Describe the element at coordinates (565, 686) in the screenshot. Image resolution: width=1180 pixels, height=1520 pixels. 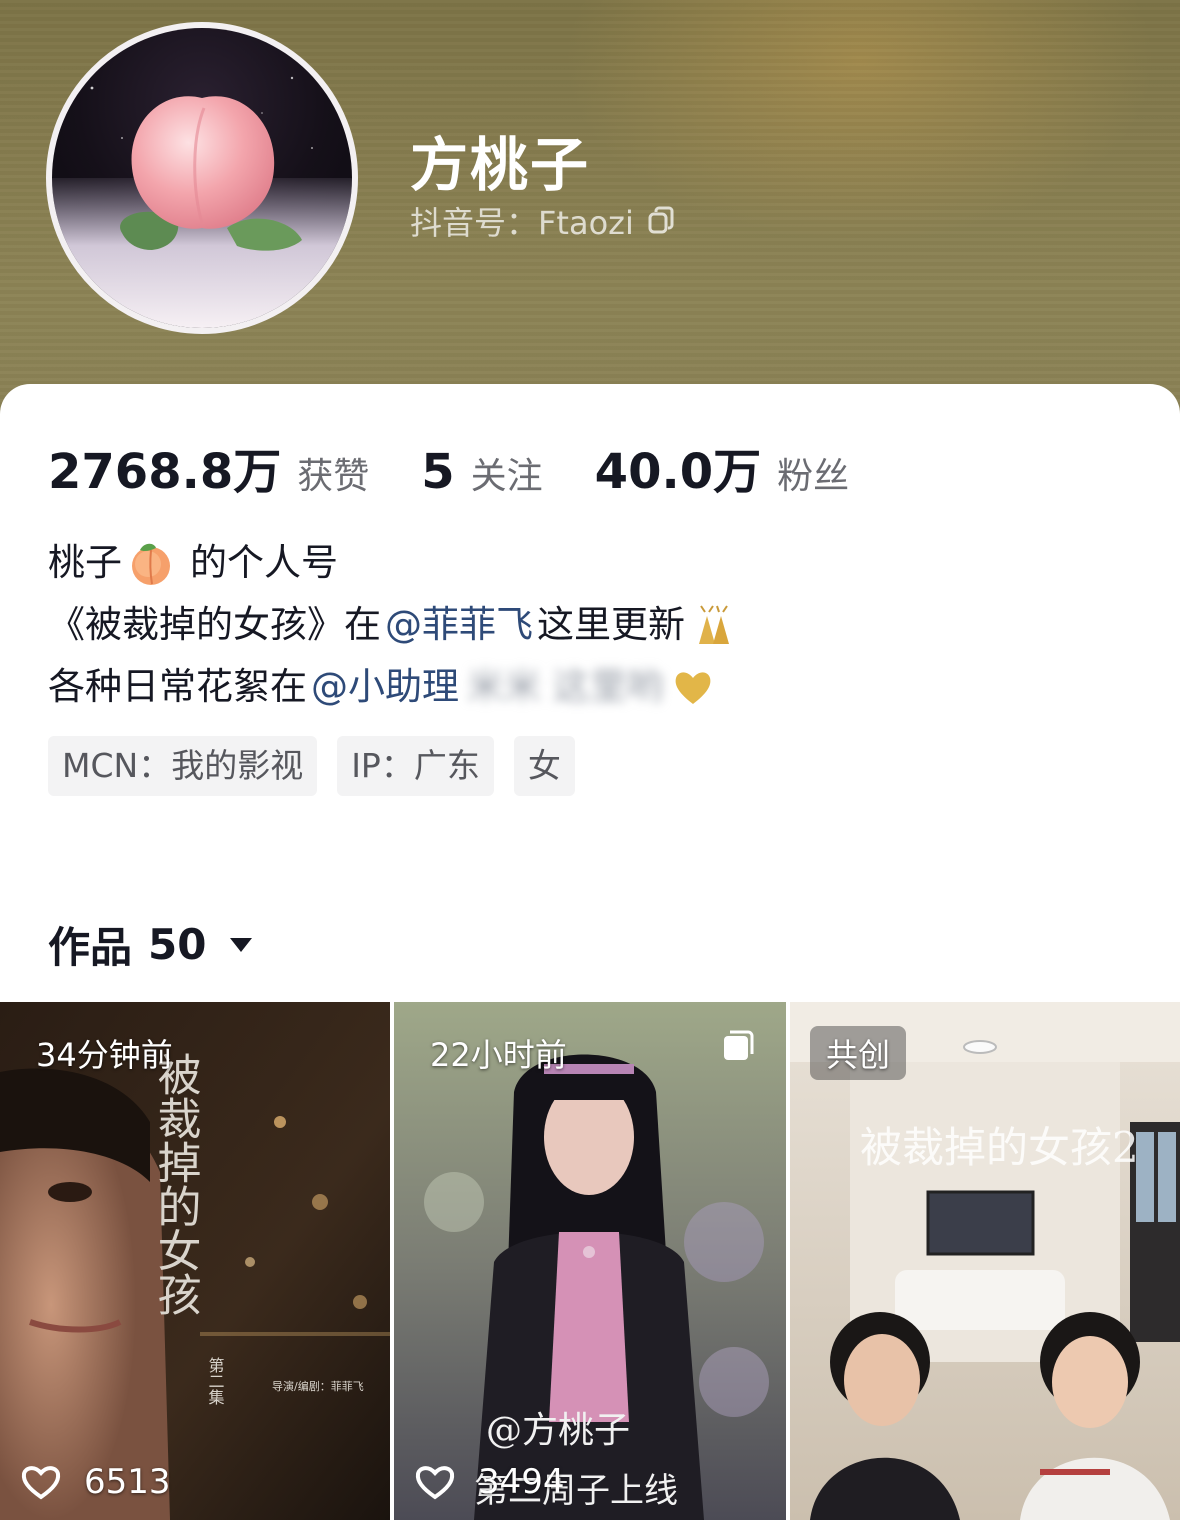
I see `blurred-text: 米米 这里哟` at that location.